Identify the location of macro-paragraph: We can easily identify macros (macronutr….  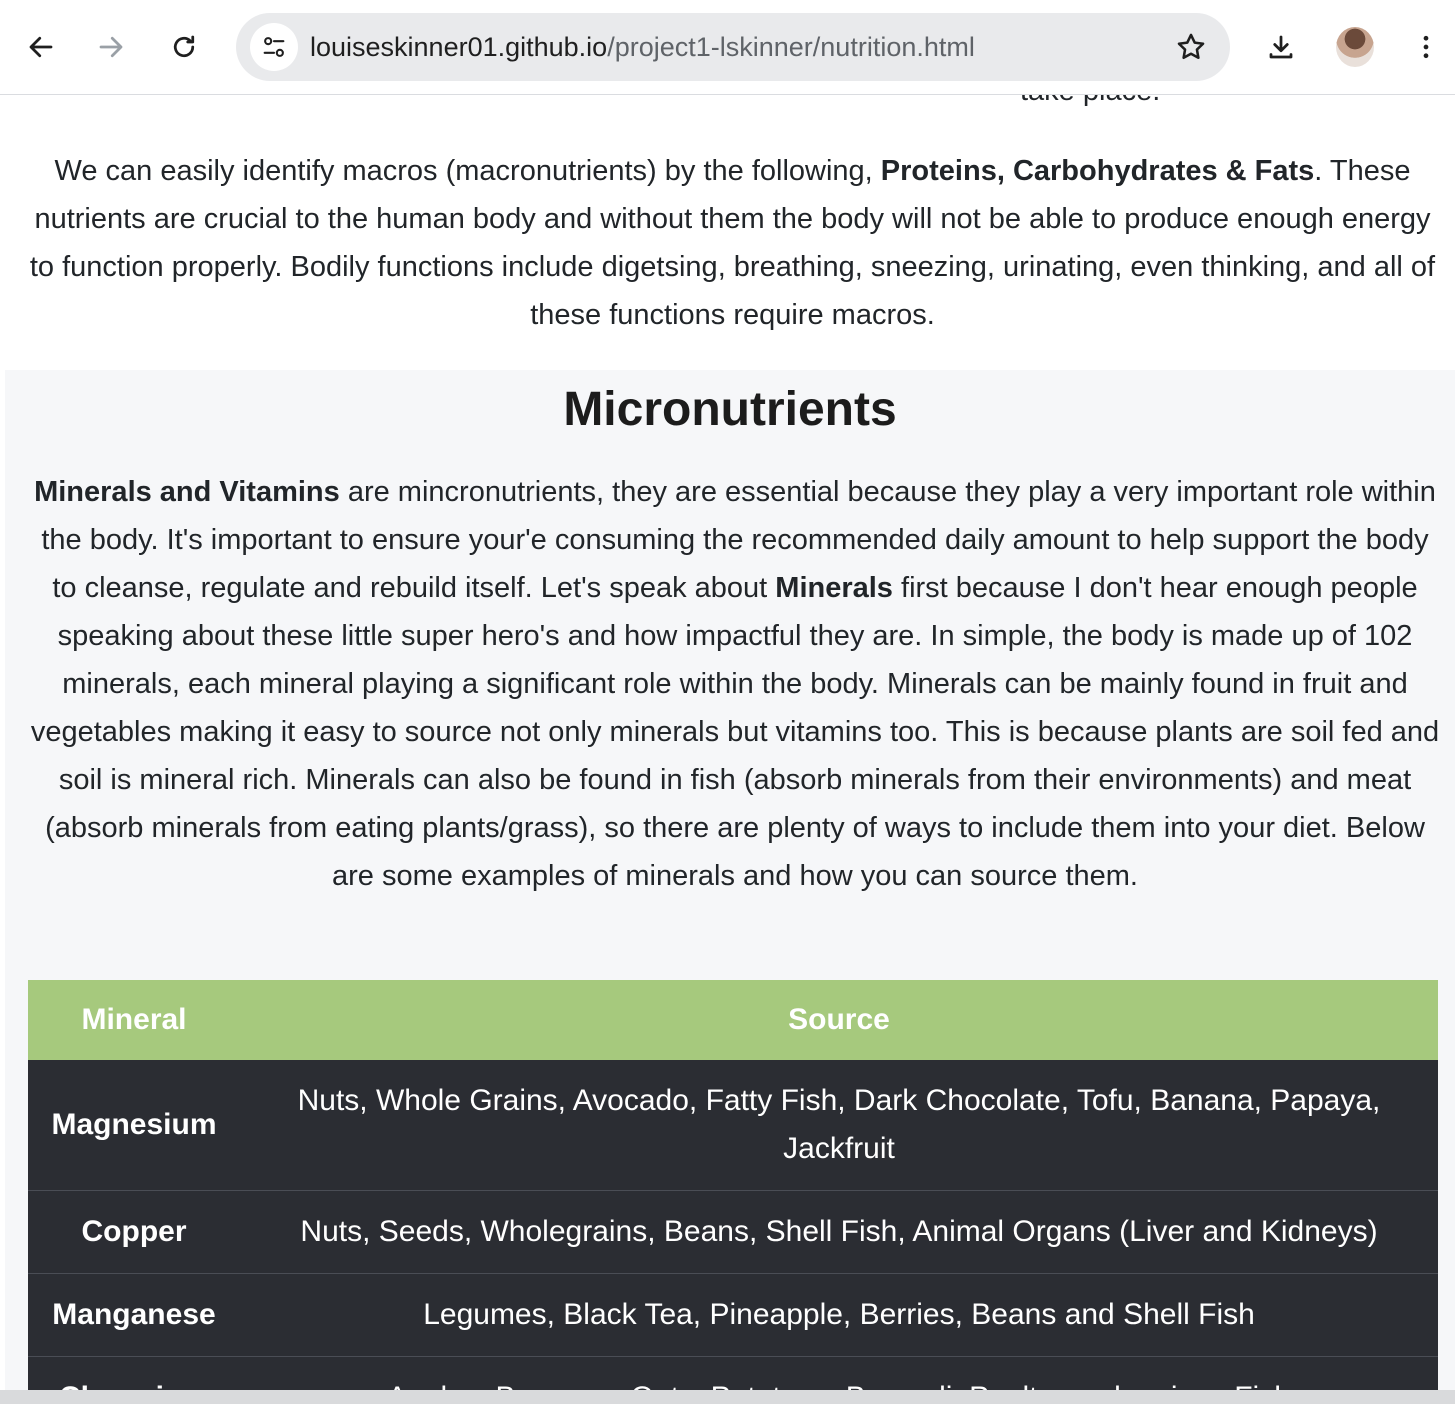
(732, 243).